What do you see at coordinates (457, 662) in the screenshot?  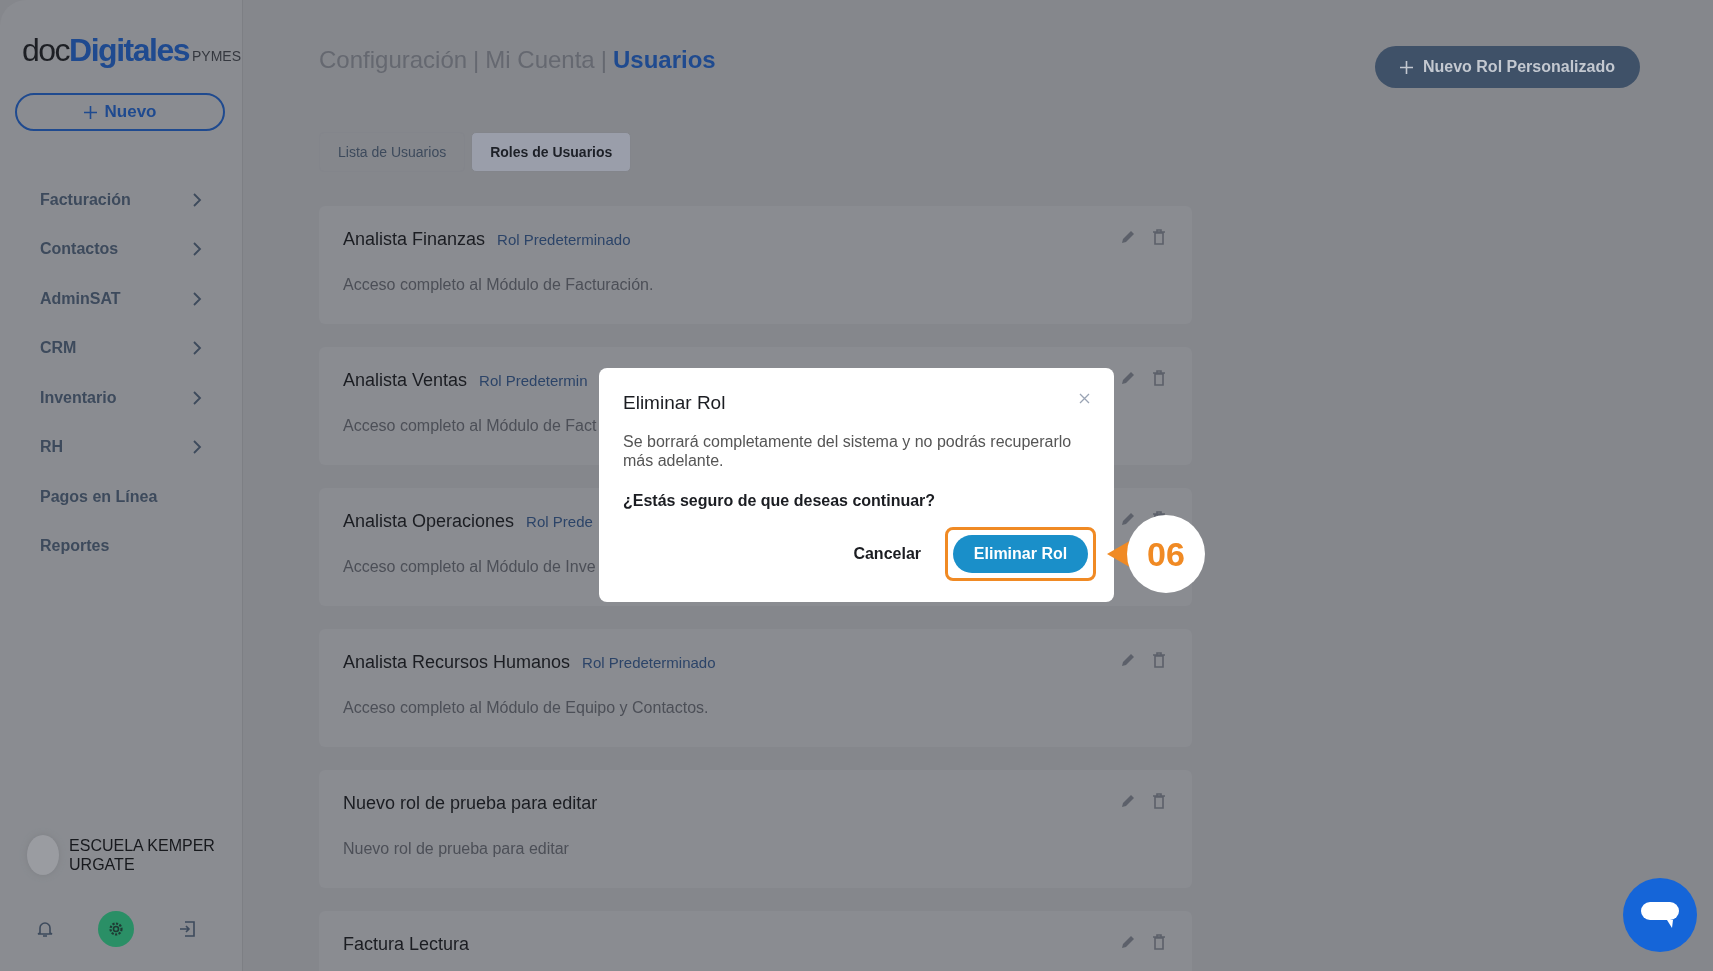 I see `role-title: Analista Recursos Humanos` at bounding box center [457, 662].